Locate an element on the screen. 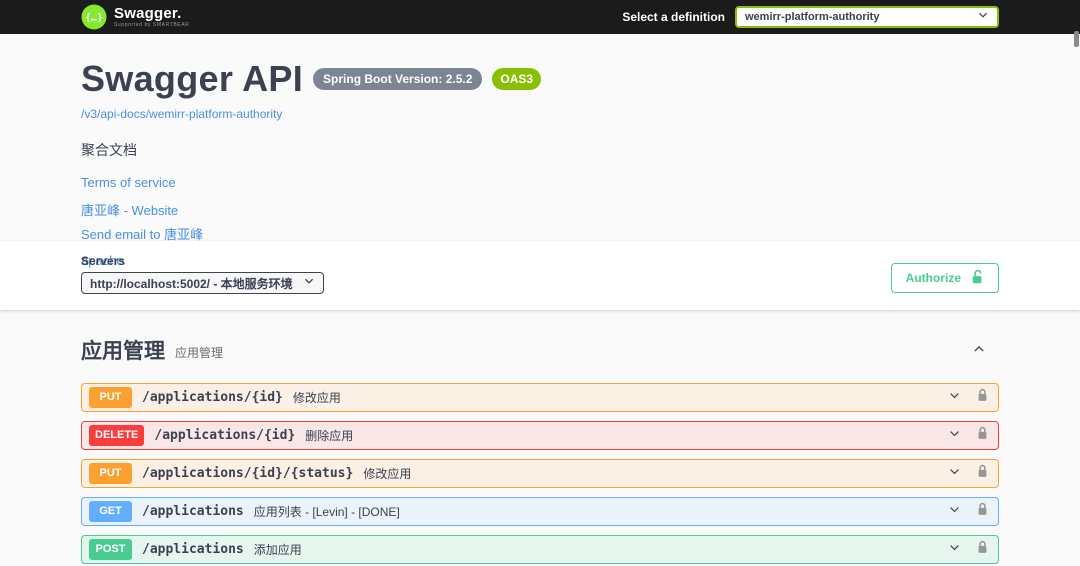 The height and width of the screenshot is (566, 1080). terms-of-service-link: Terms of service is located at coordinates (540, 182).